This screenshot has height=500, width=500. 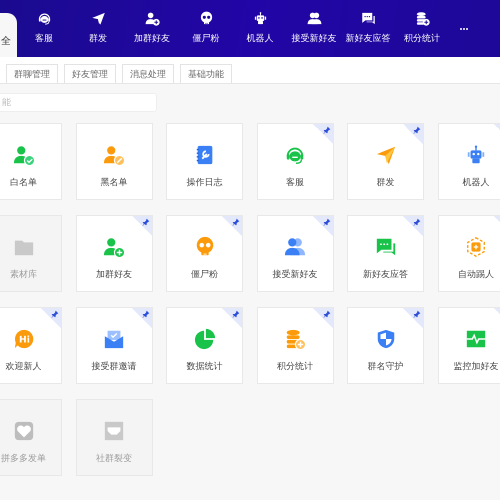 What do you see at coordinates (386, 366) in the screenshot?
I see `card-label: 群名守护` at bounding box center [386, 366].